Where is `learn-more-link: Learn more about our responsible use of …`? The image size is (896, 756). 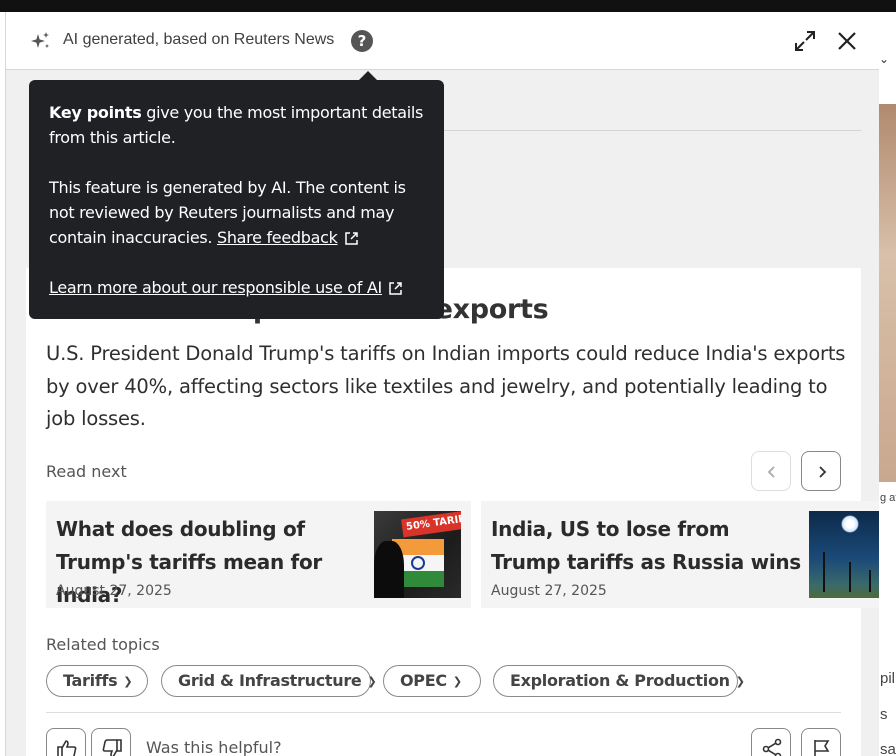
learn-more-link: Learn more about our responsible use of … is located at coordinates (215, 287).